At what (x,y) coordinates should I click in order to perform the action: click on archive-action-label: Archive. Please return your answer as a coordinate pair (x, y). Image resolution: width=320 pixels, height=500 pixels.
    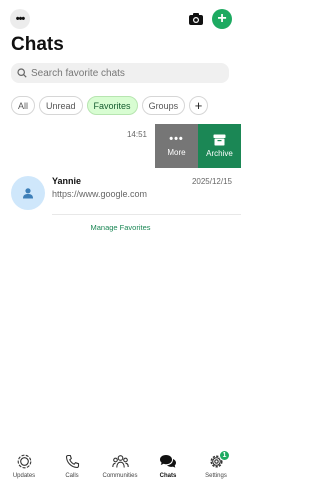
    Looking at the image, I should click on (219, 153).